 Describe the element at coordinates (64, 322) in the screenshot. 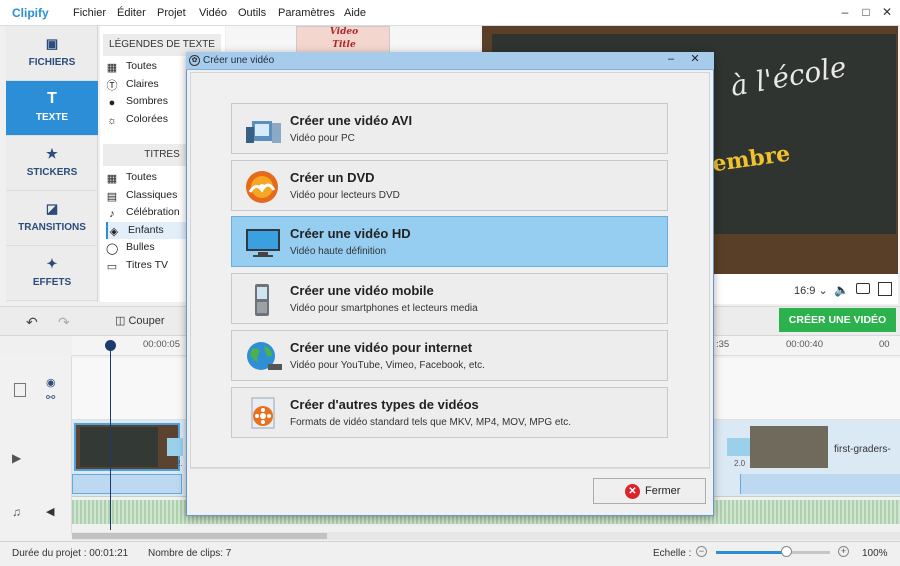

I see `redo-icon: ↷` at that location.